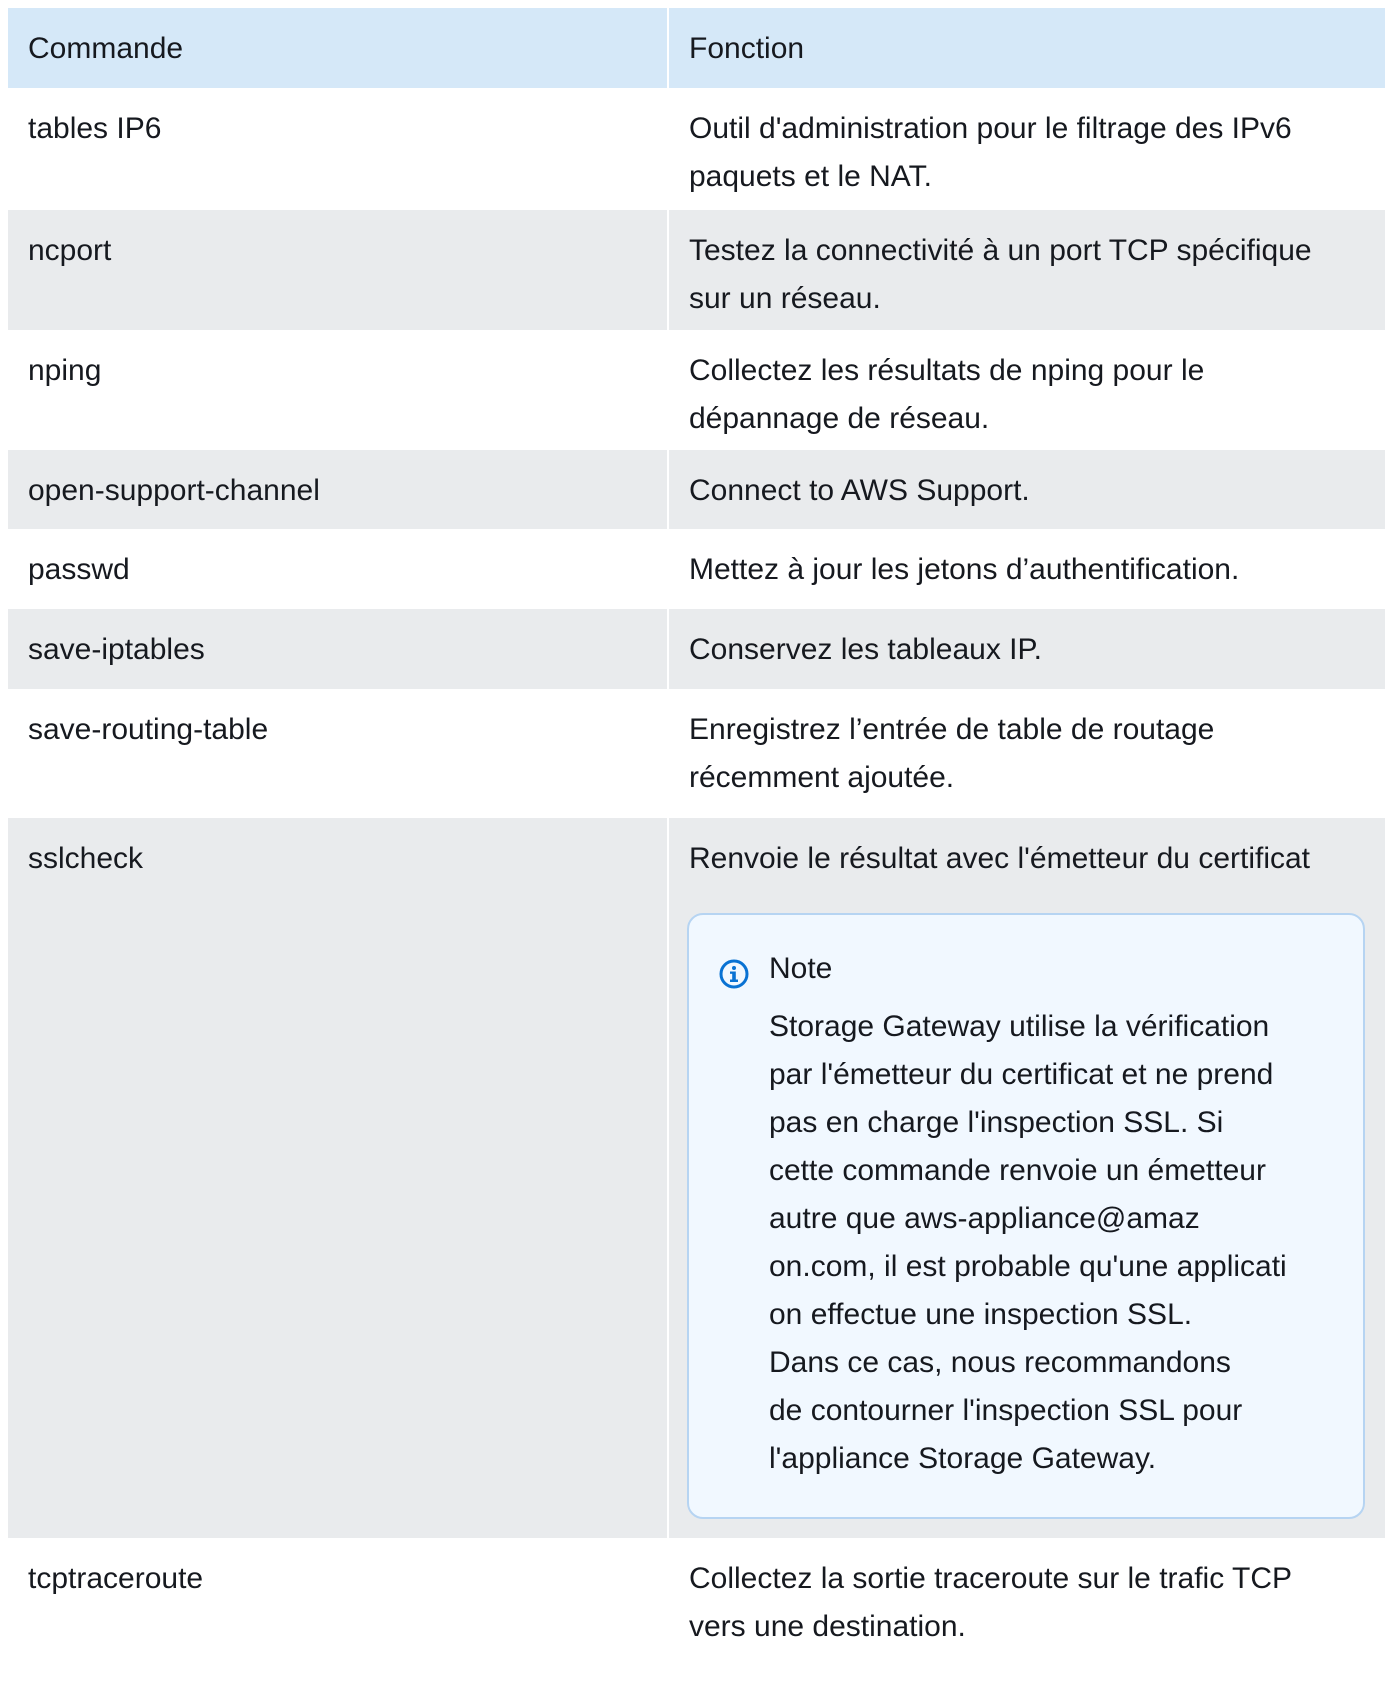  Describe the element at coordinates (801, 968) in the screenshot. I see `note-title: Note` at that location.